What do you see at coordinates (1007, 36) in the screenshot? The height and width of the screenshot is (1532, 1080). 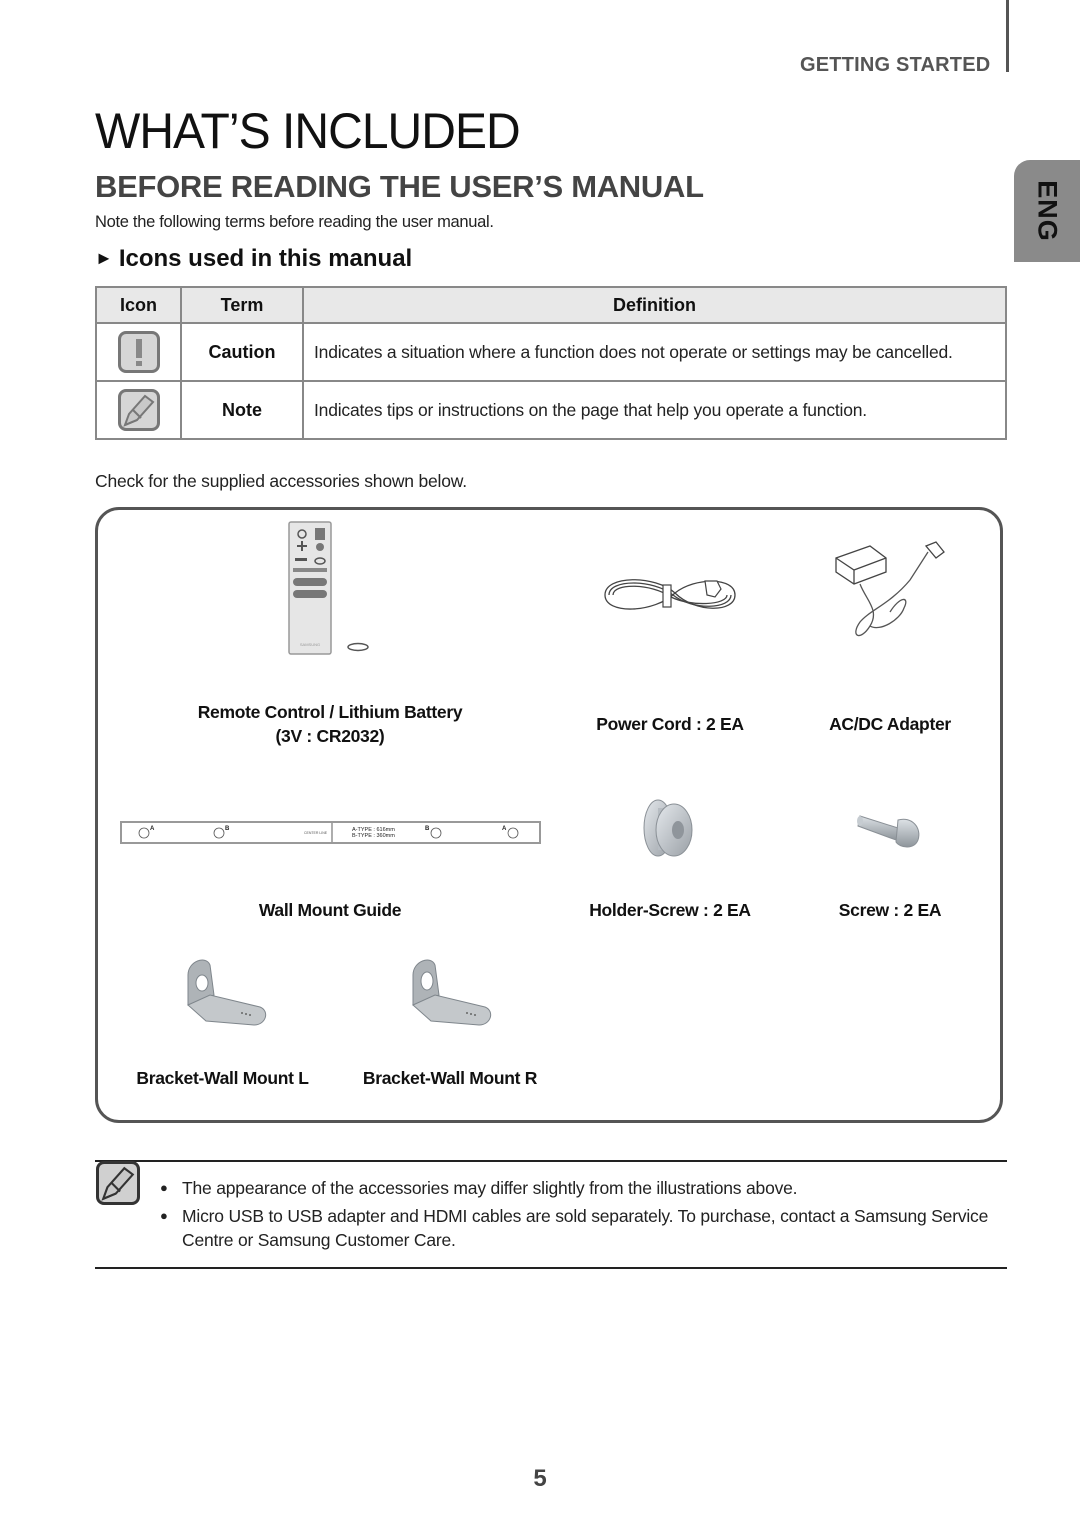 I see `section-divider` at bounding box center [1007, 36].